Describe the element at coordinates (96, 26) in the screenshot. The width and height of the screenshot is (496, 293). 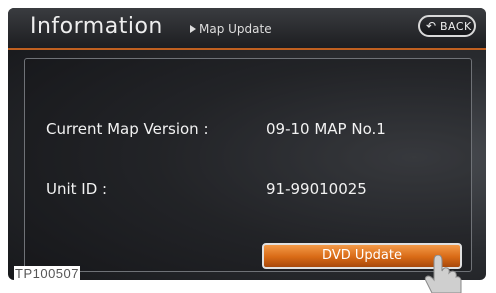
I see `page-title: Information` at that location.